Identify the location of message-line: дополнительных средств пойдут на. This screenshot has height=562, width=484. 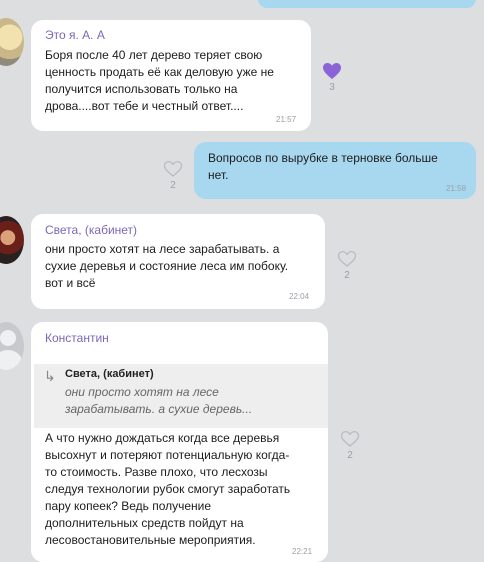
(144, 523).